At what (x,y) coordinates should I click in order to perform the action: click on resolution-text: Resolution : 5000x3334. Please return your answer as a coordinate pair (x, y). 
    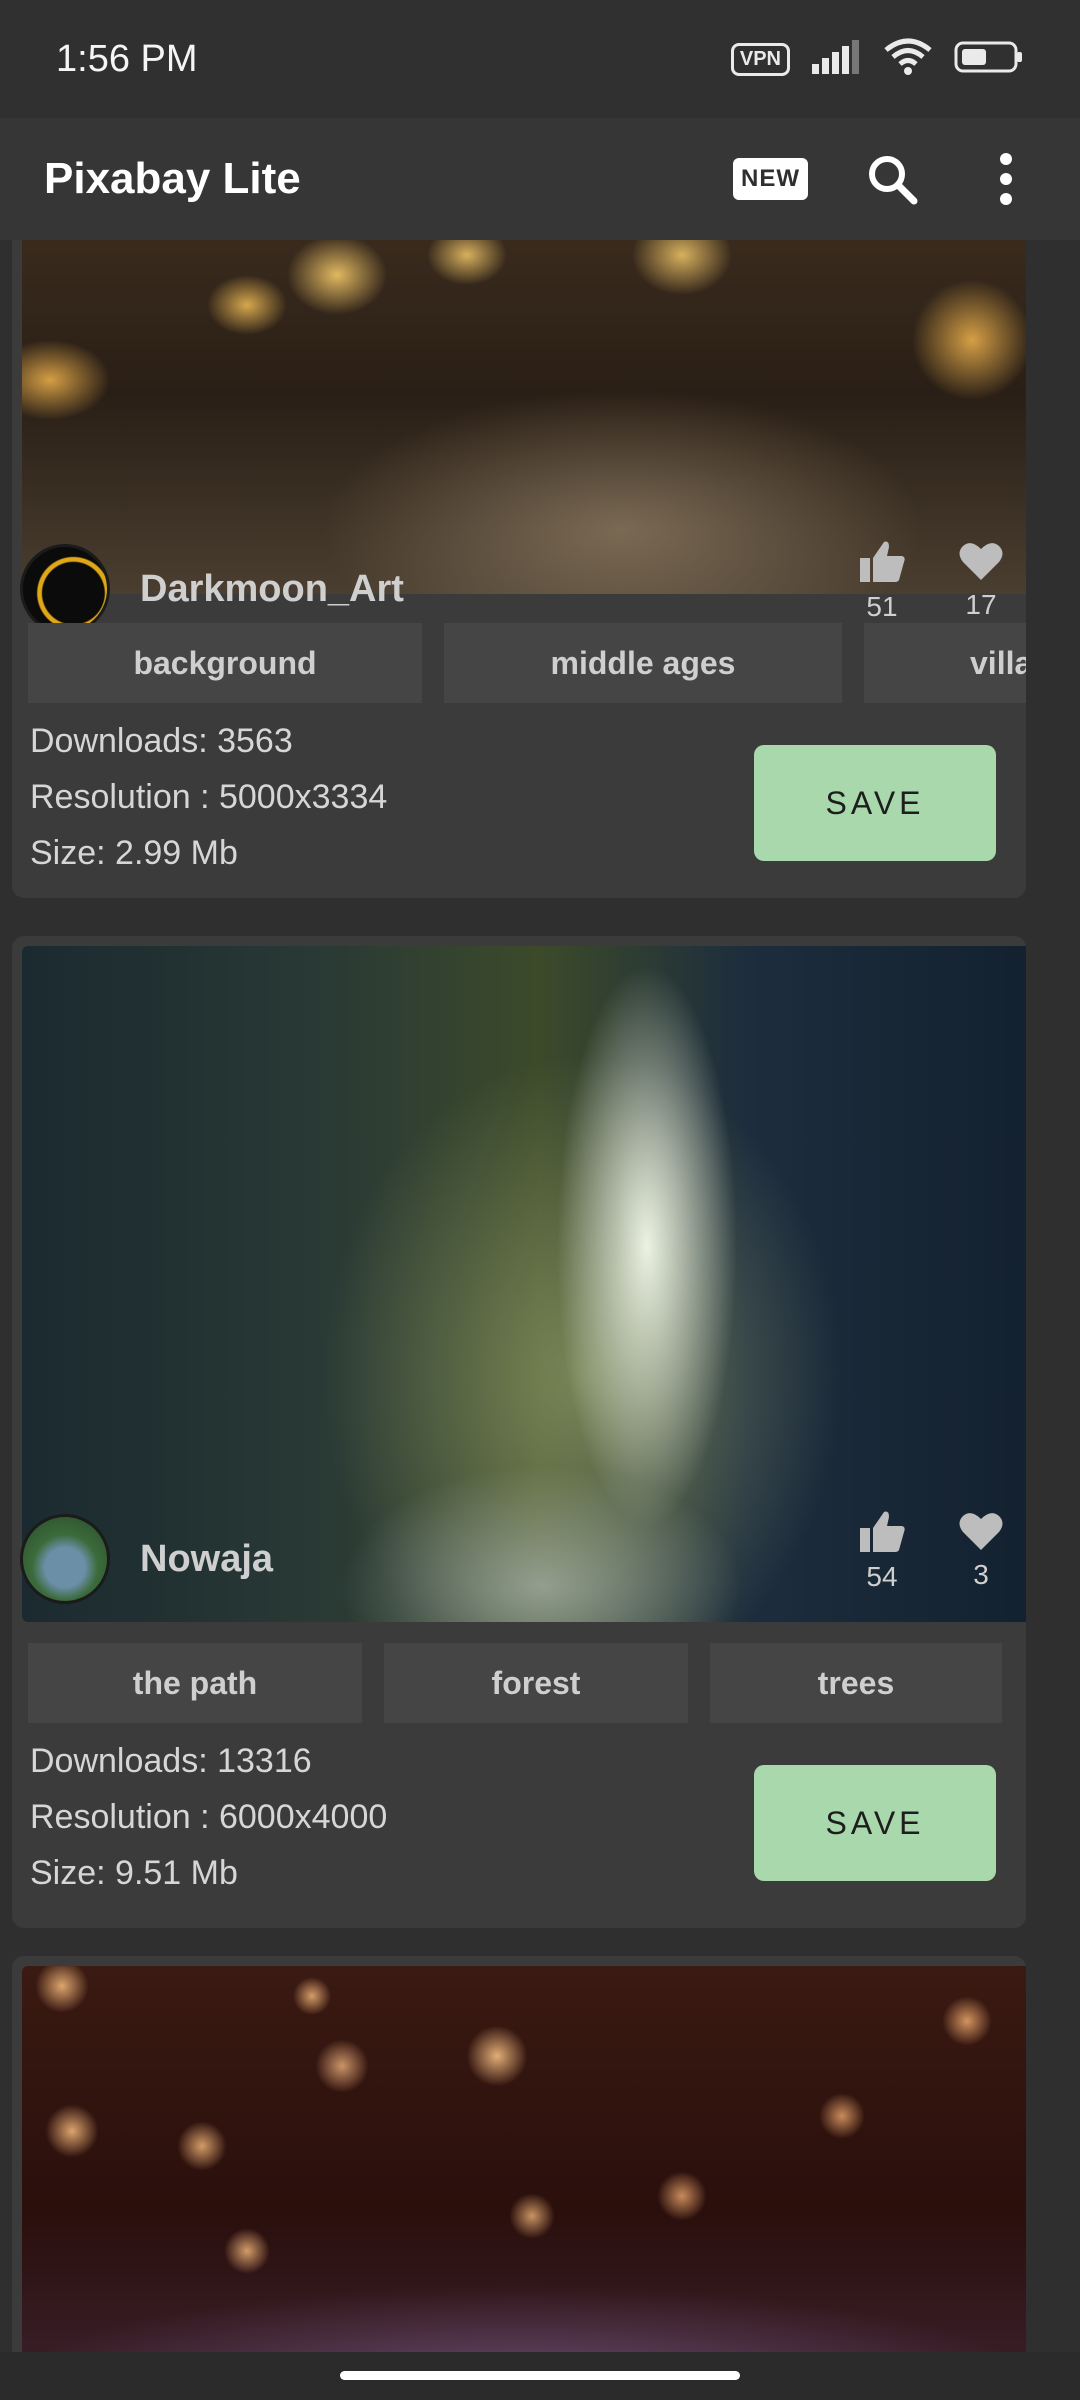
    Looking at the image, I should click on (209, 797).